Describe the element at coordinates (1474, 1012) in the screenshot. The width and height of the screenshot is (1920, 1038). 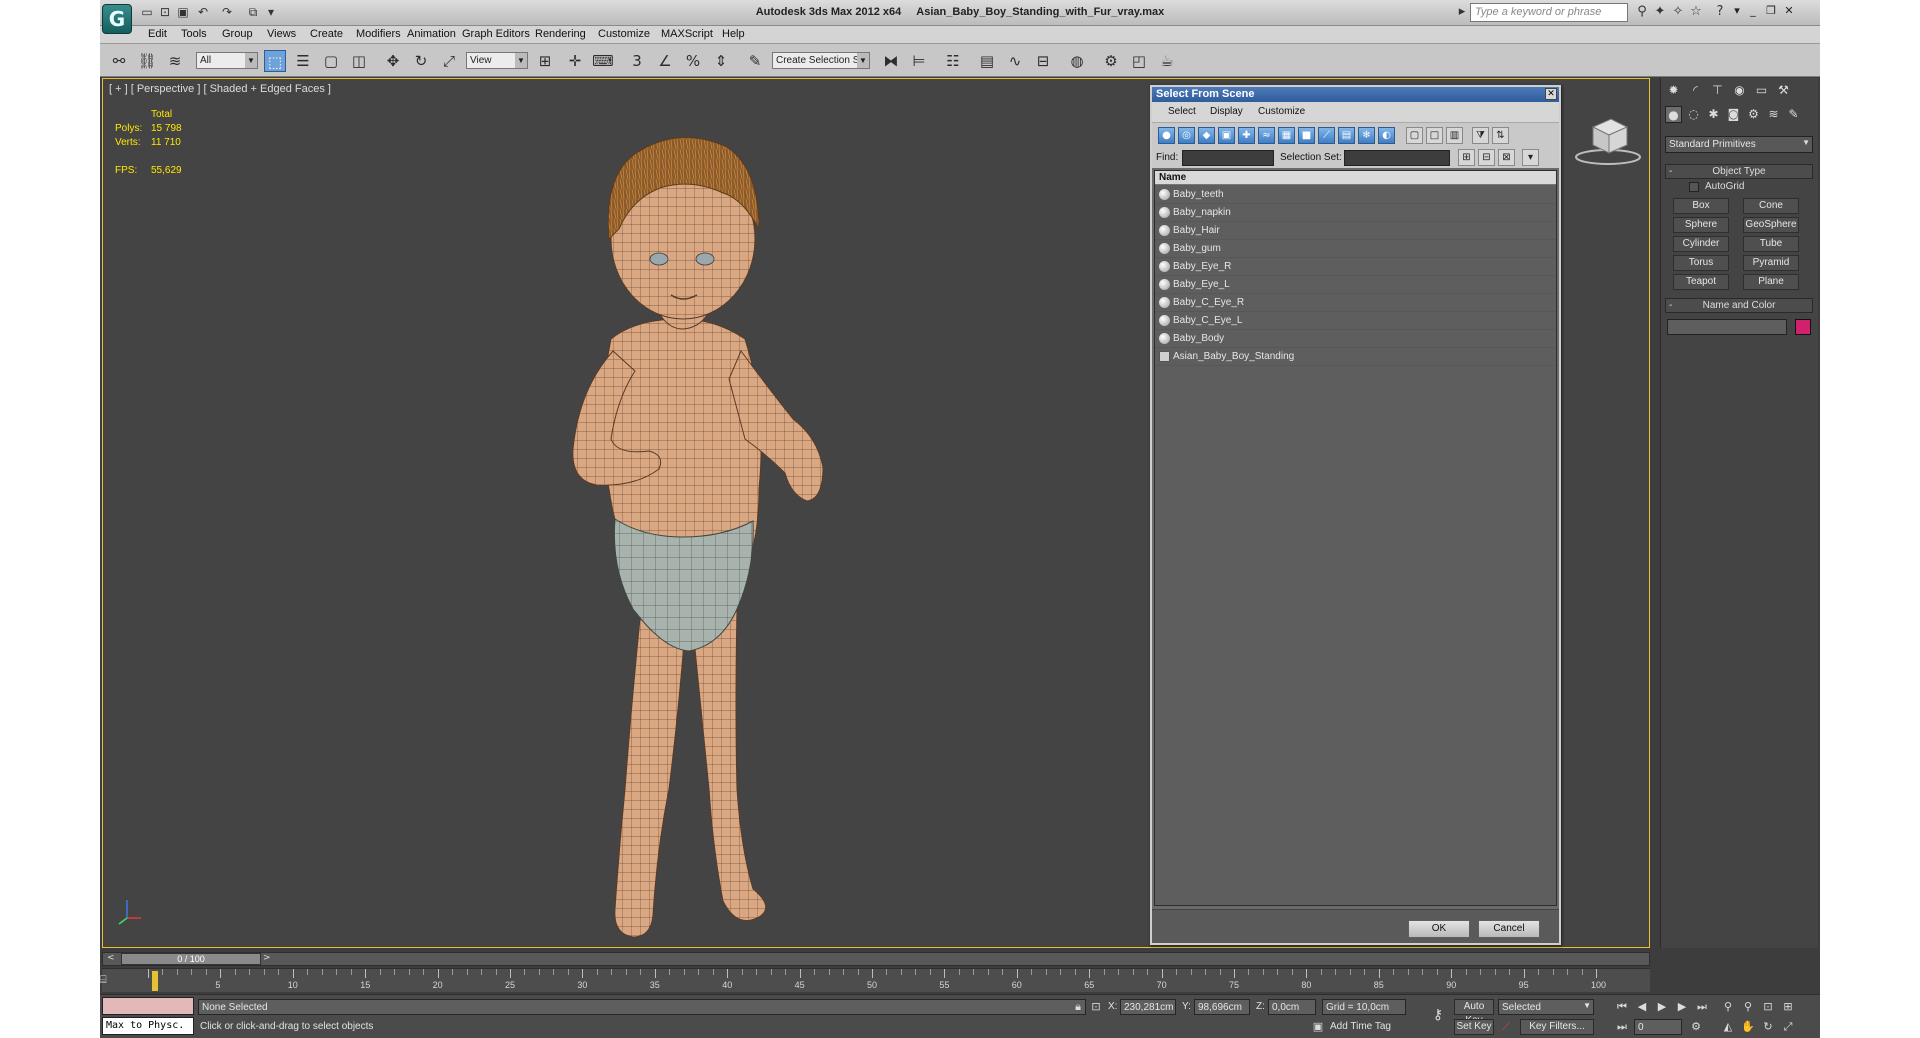
I see `auto-key-button: Auto Key` at that location.